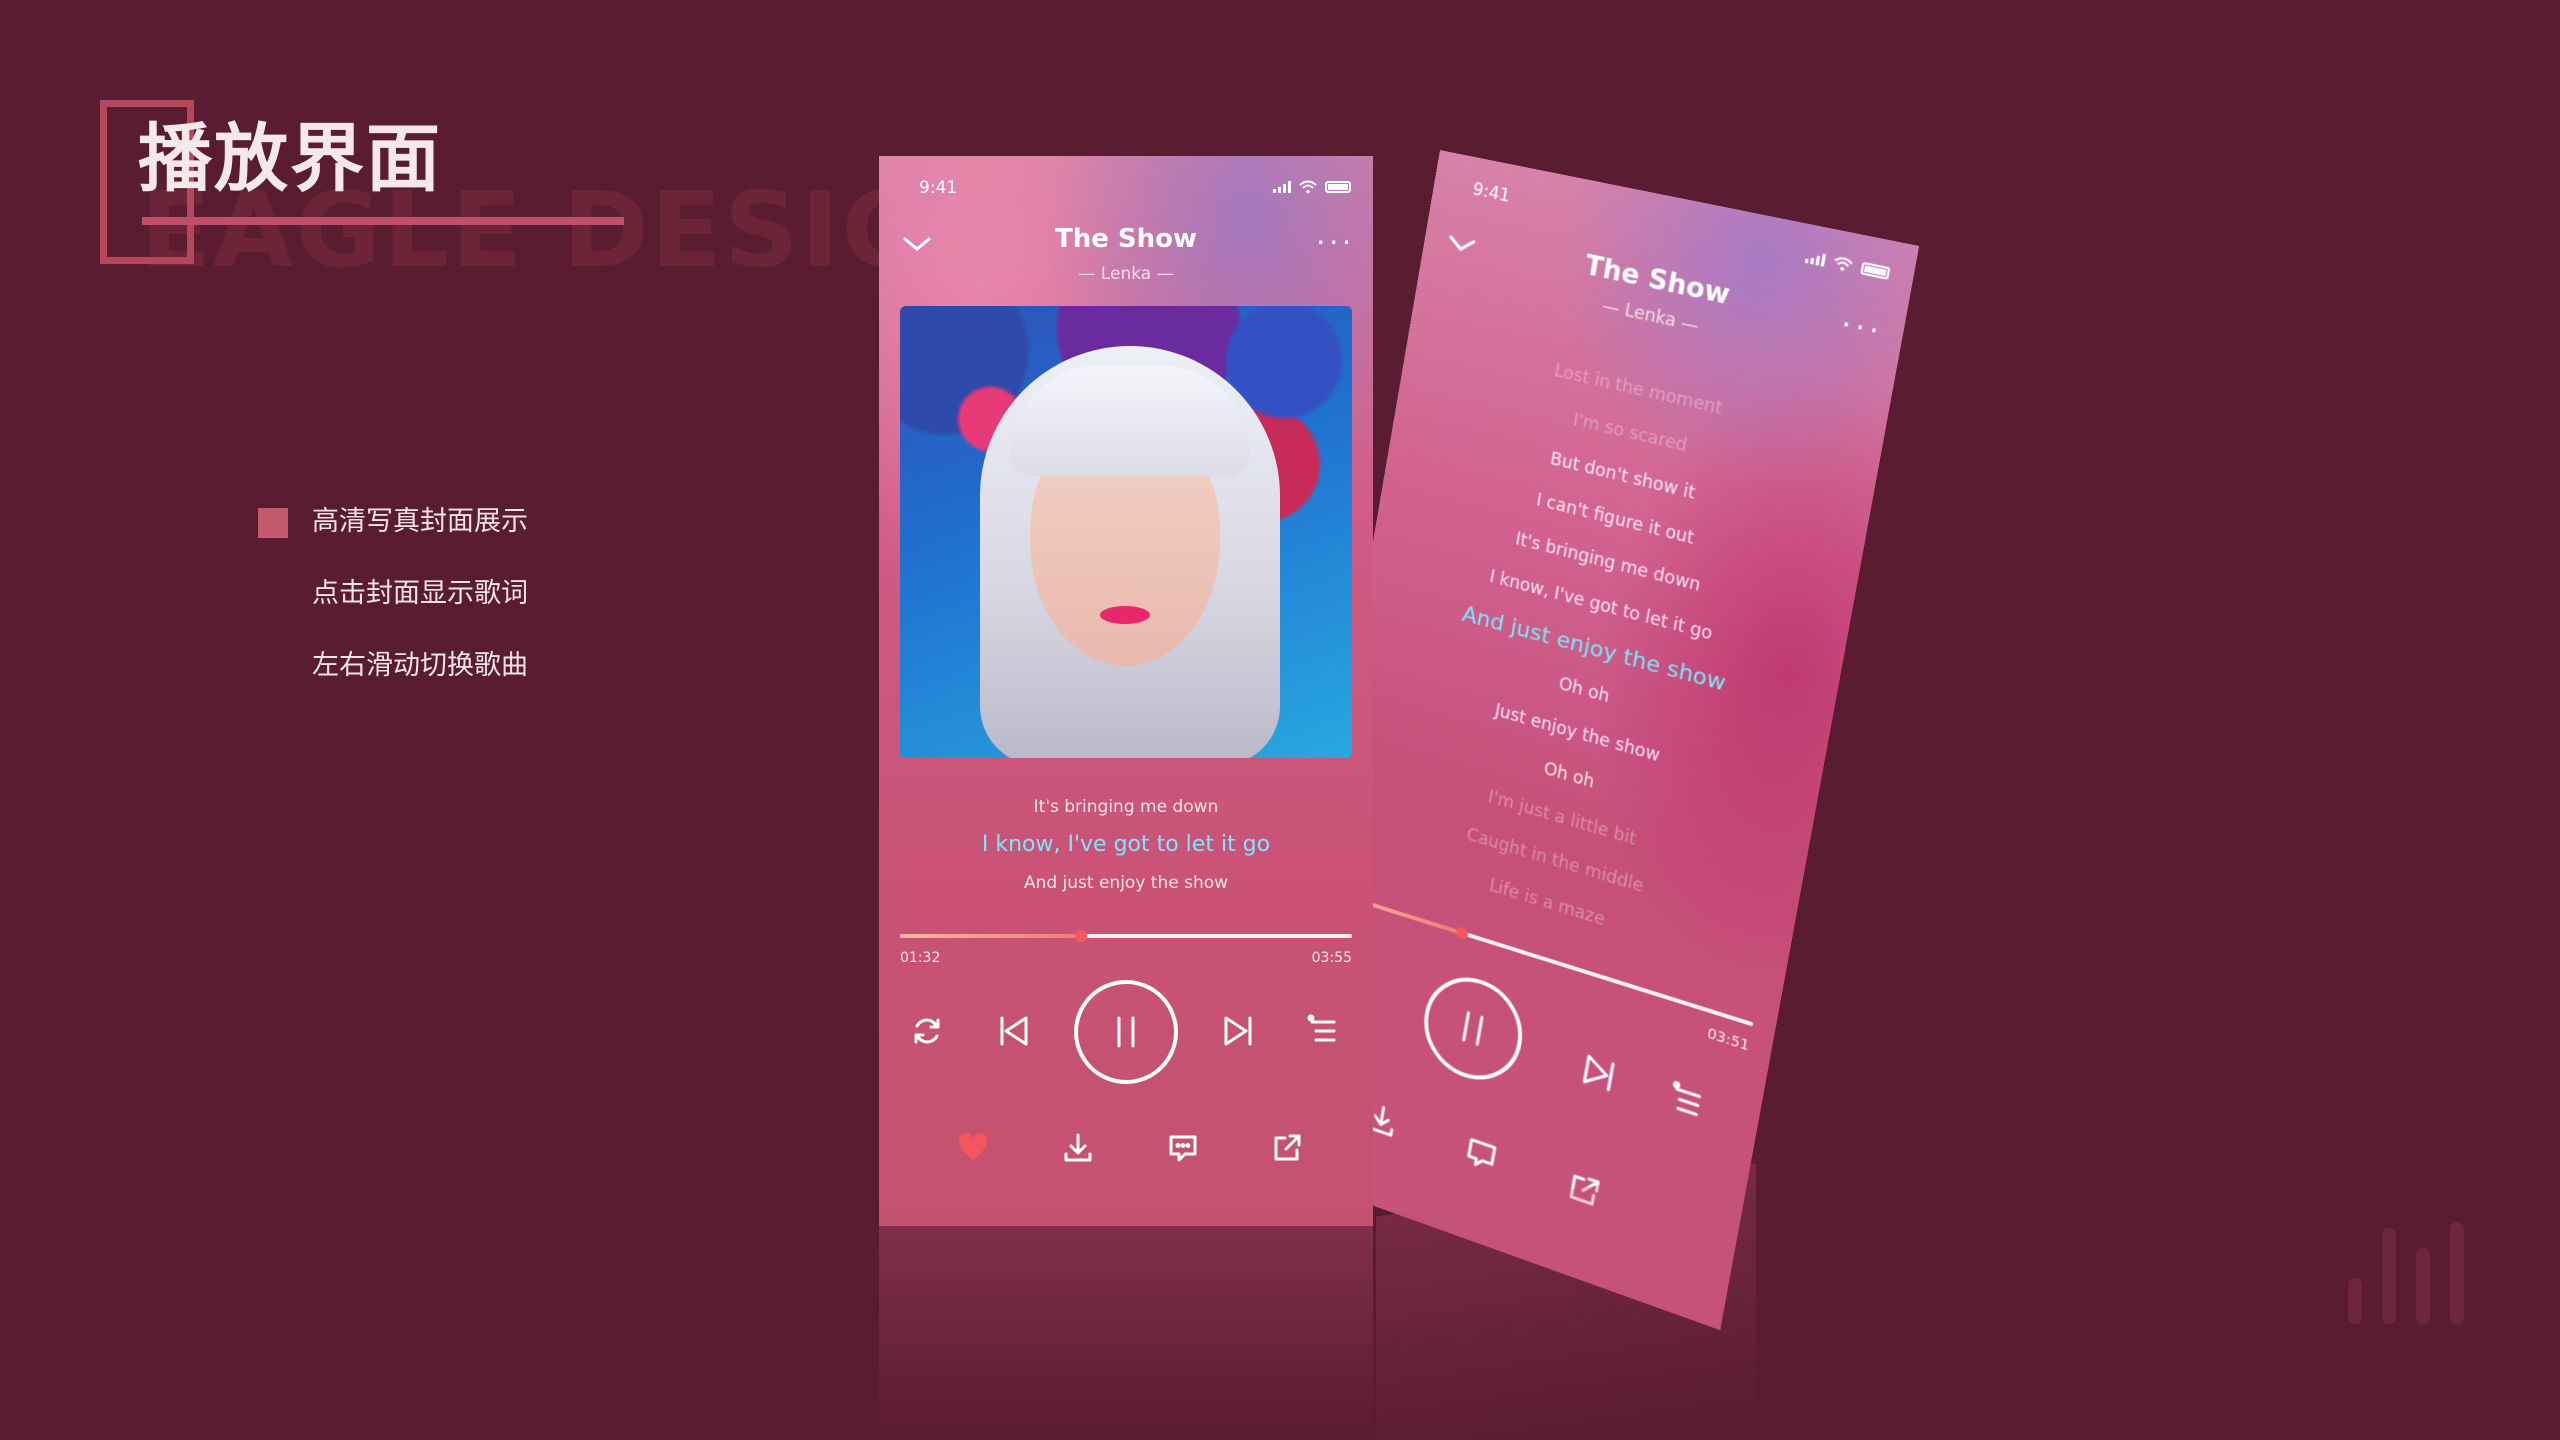 The image size is (2560, 1440). Describe the element at coordinates (383, 221) in the screenshot. I see `title-underline` at that location.